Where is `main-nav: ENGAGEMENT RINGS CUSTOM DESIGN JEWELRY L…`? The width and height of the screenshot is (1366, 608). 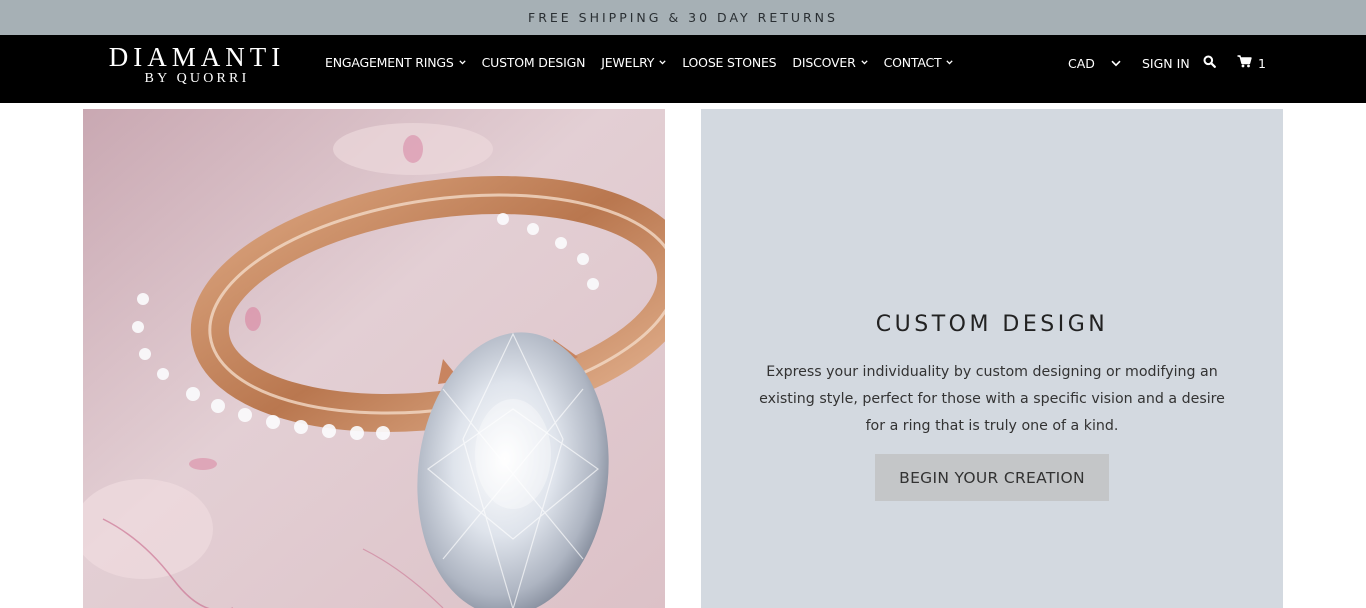 main-nav: ENGAGEMENT RINGS CUSTOM DESIGN JEWELRY L… is located at coordinates (647, 62).